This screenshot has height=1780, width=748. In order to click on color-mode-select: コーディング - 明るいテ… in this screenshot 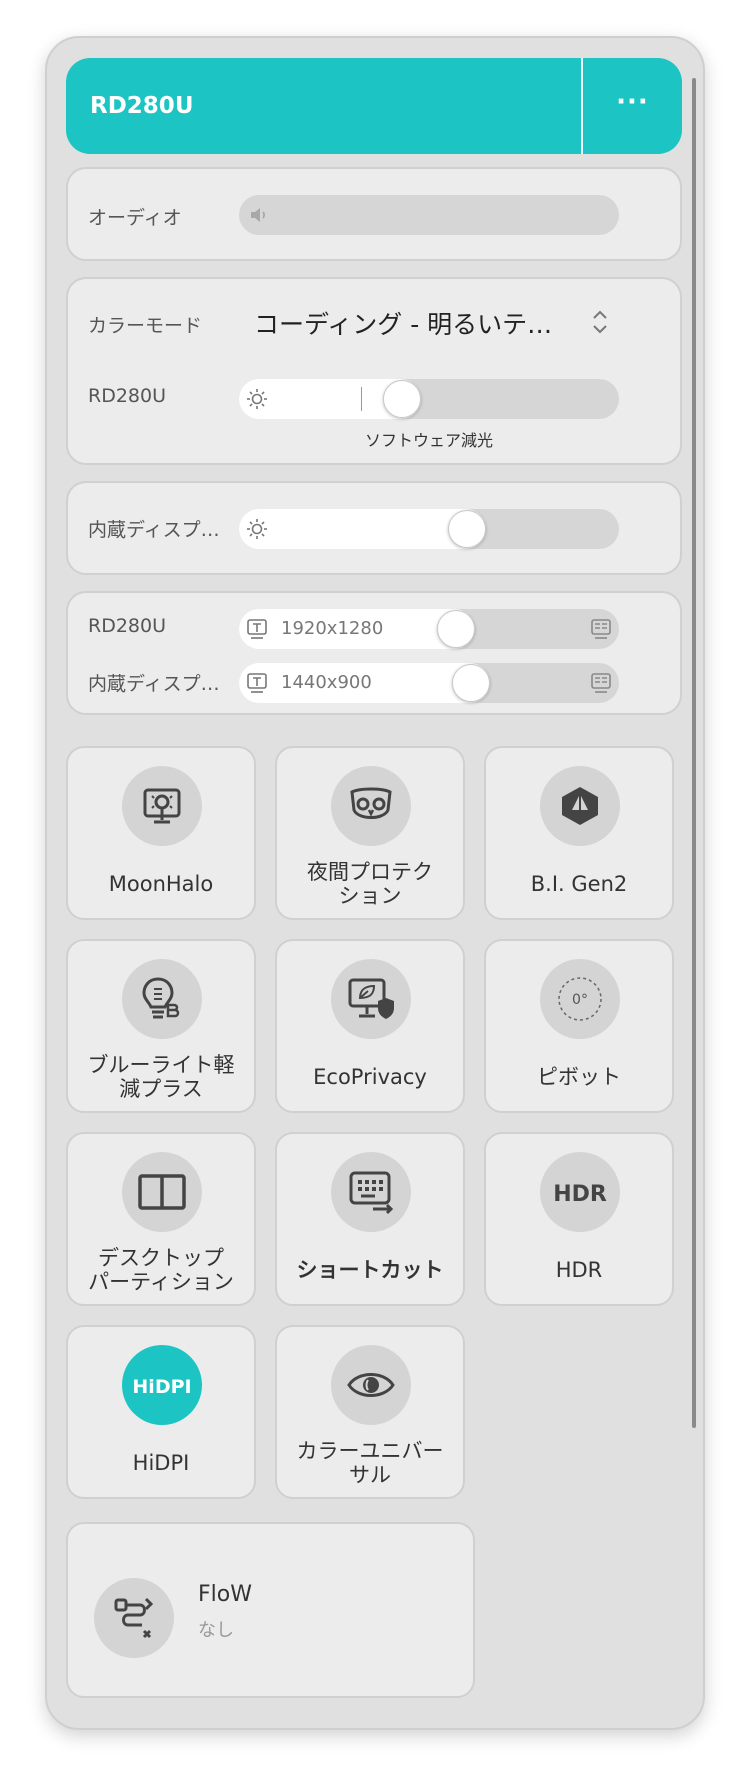, I will do `click(403, 323)`.